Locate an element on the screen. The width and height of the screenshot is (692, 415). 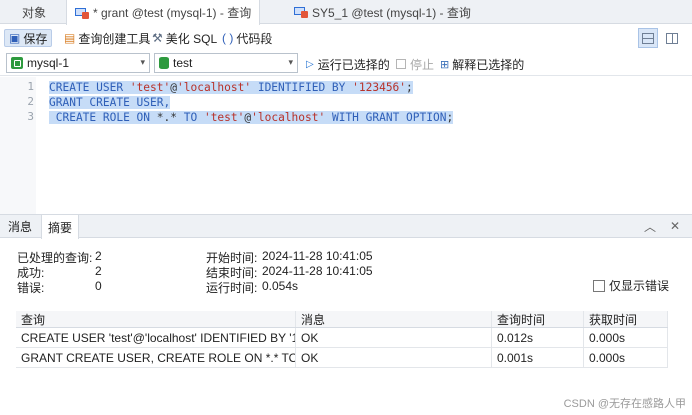
code-token: IDENTIFIED BY is located at coordinates (302, 87).